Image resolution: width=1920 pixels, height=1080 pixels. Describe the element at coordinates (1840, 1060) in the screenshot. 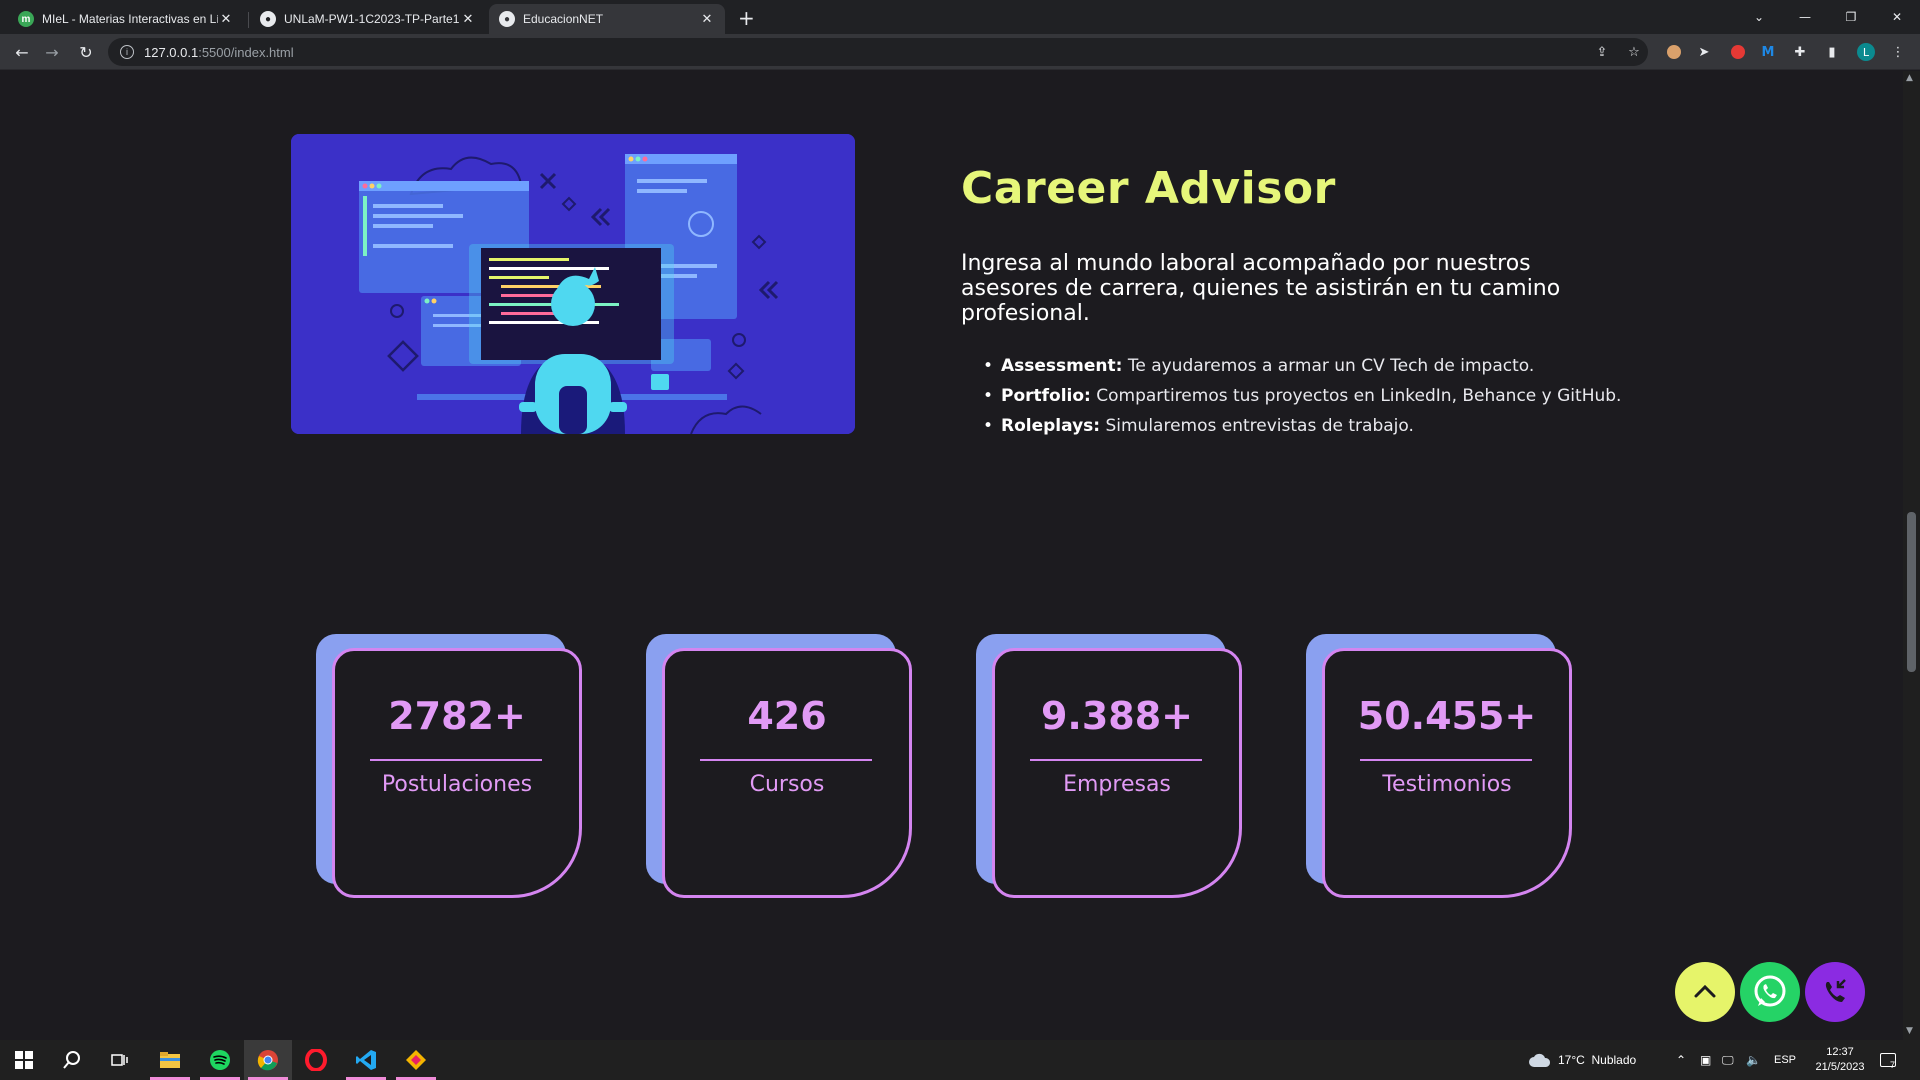

I see `clock: 12:37 21/5/2023` at that location.